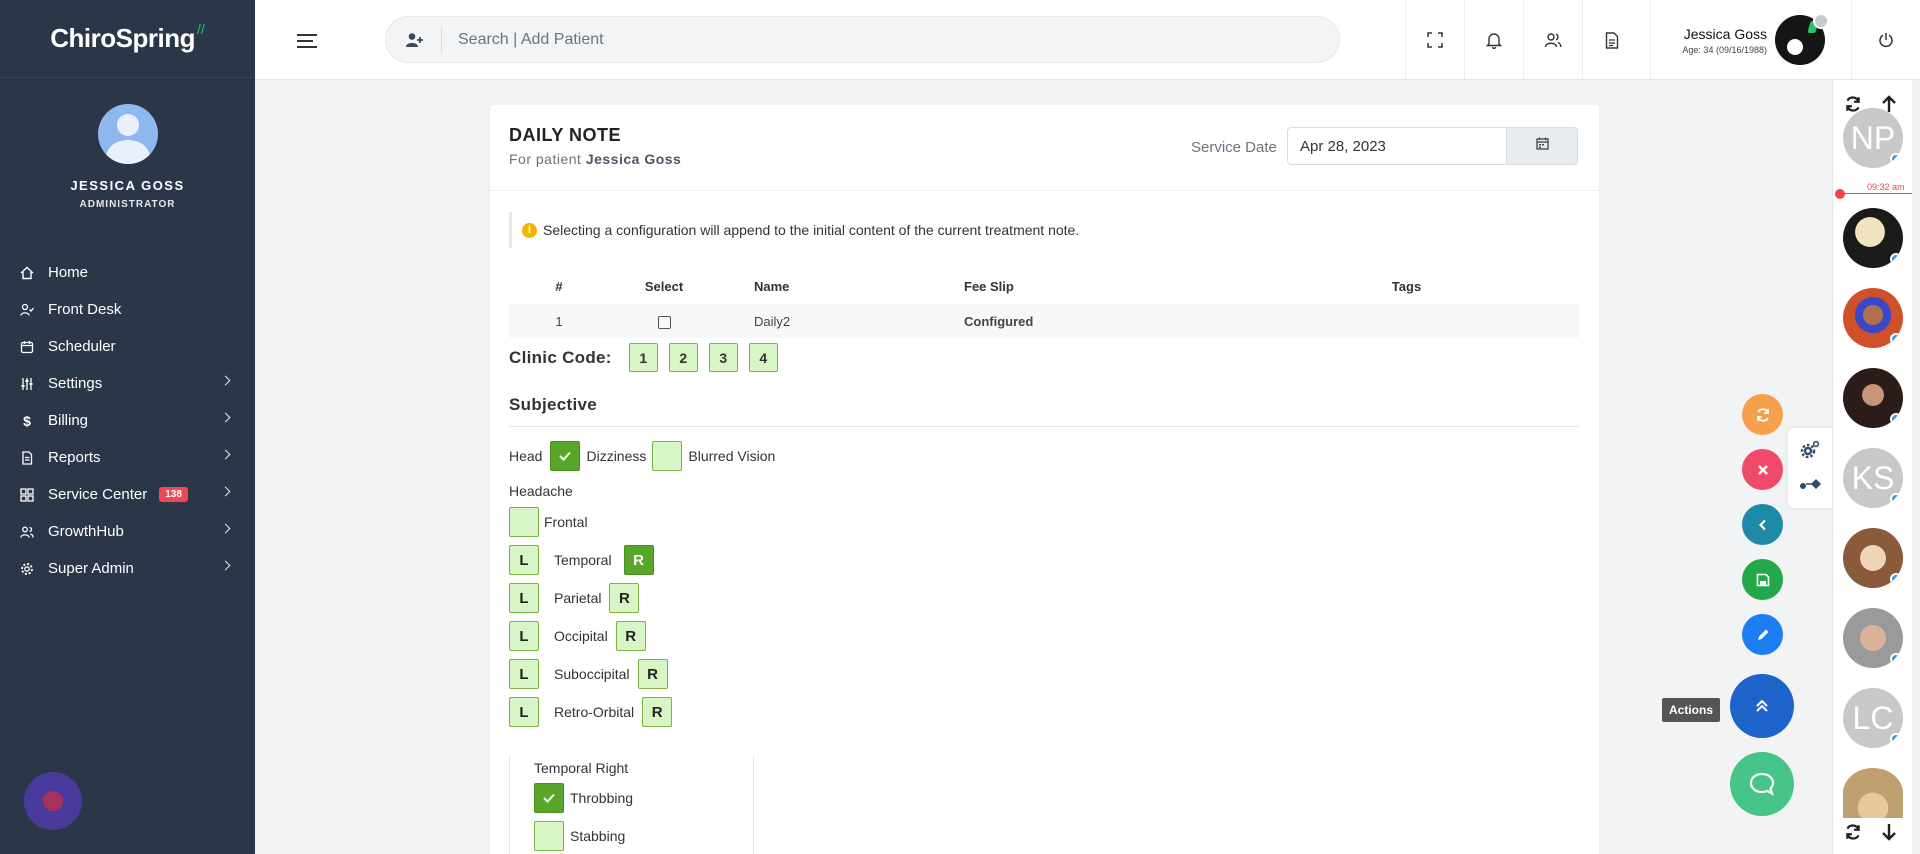  Describe the element at coordinates (772, 286) in the screenshot. I see `column-header: Name` at that location.